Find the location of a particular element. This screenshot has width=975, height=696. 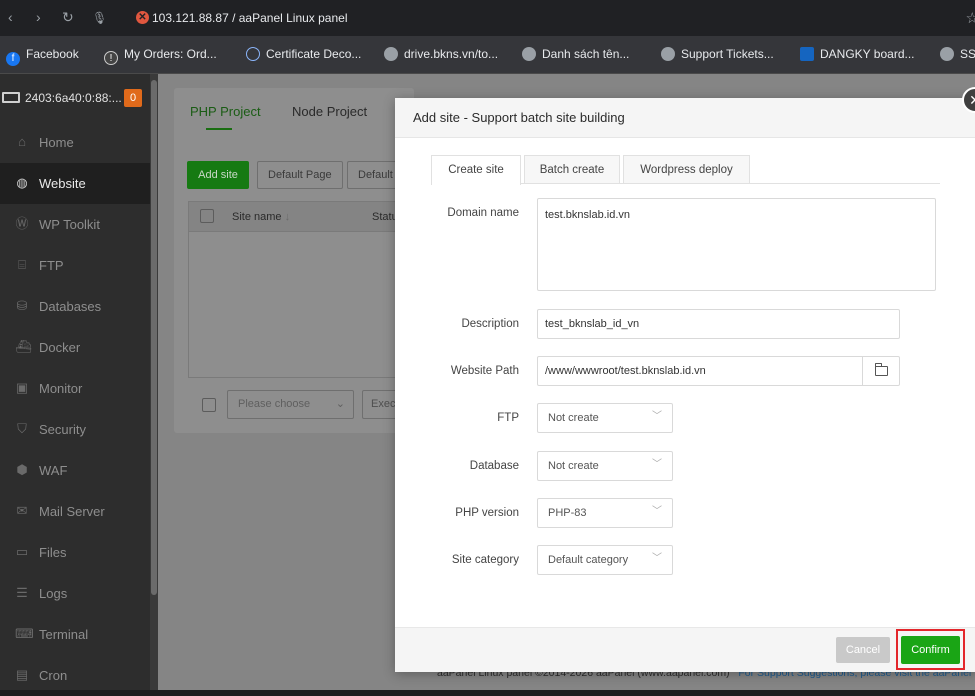

website-path-label: Website Path is located at coordinates (484, 371).